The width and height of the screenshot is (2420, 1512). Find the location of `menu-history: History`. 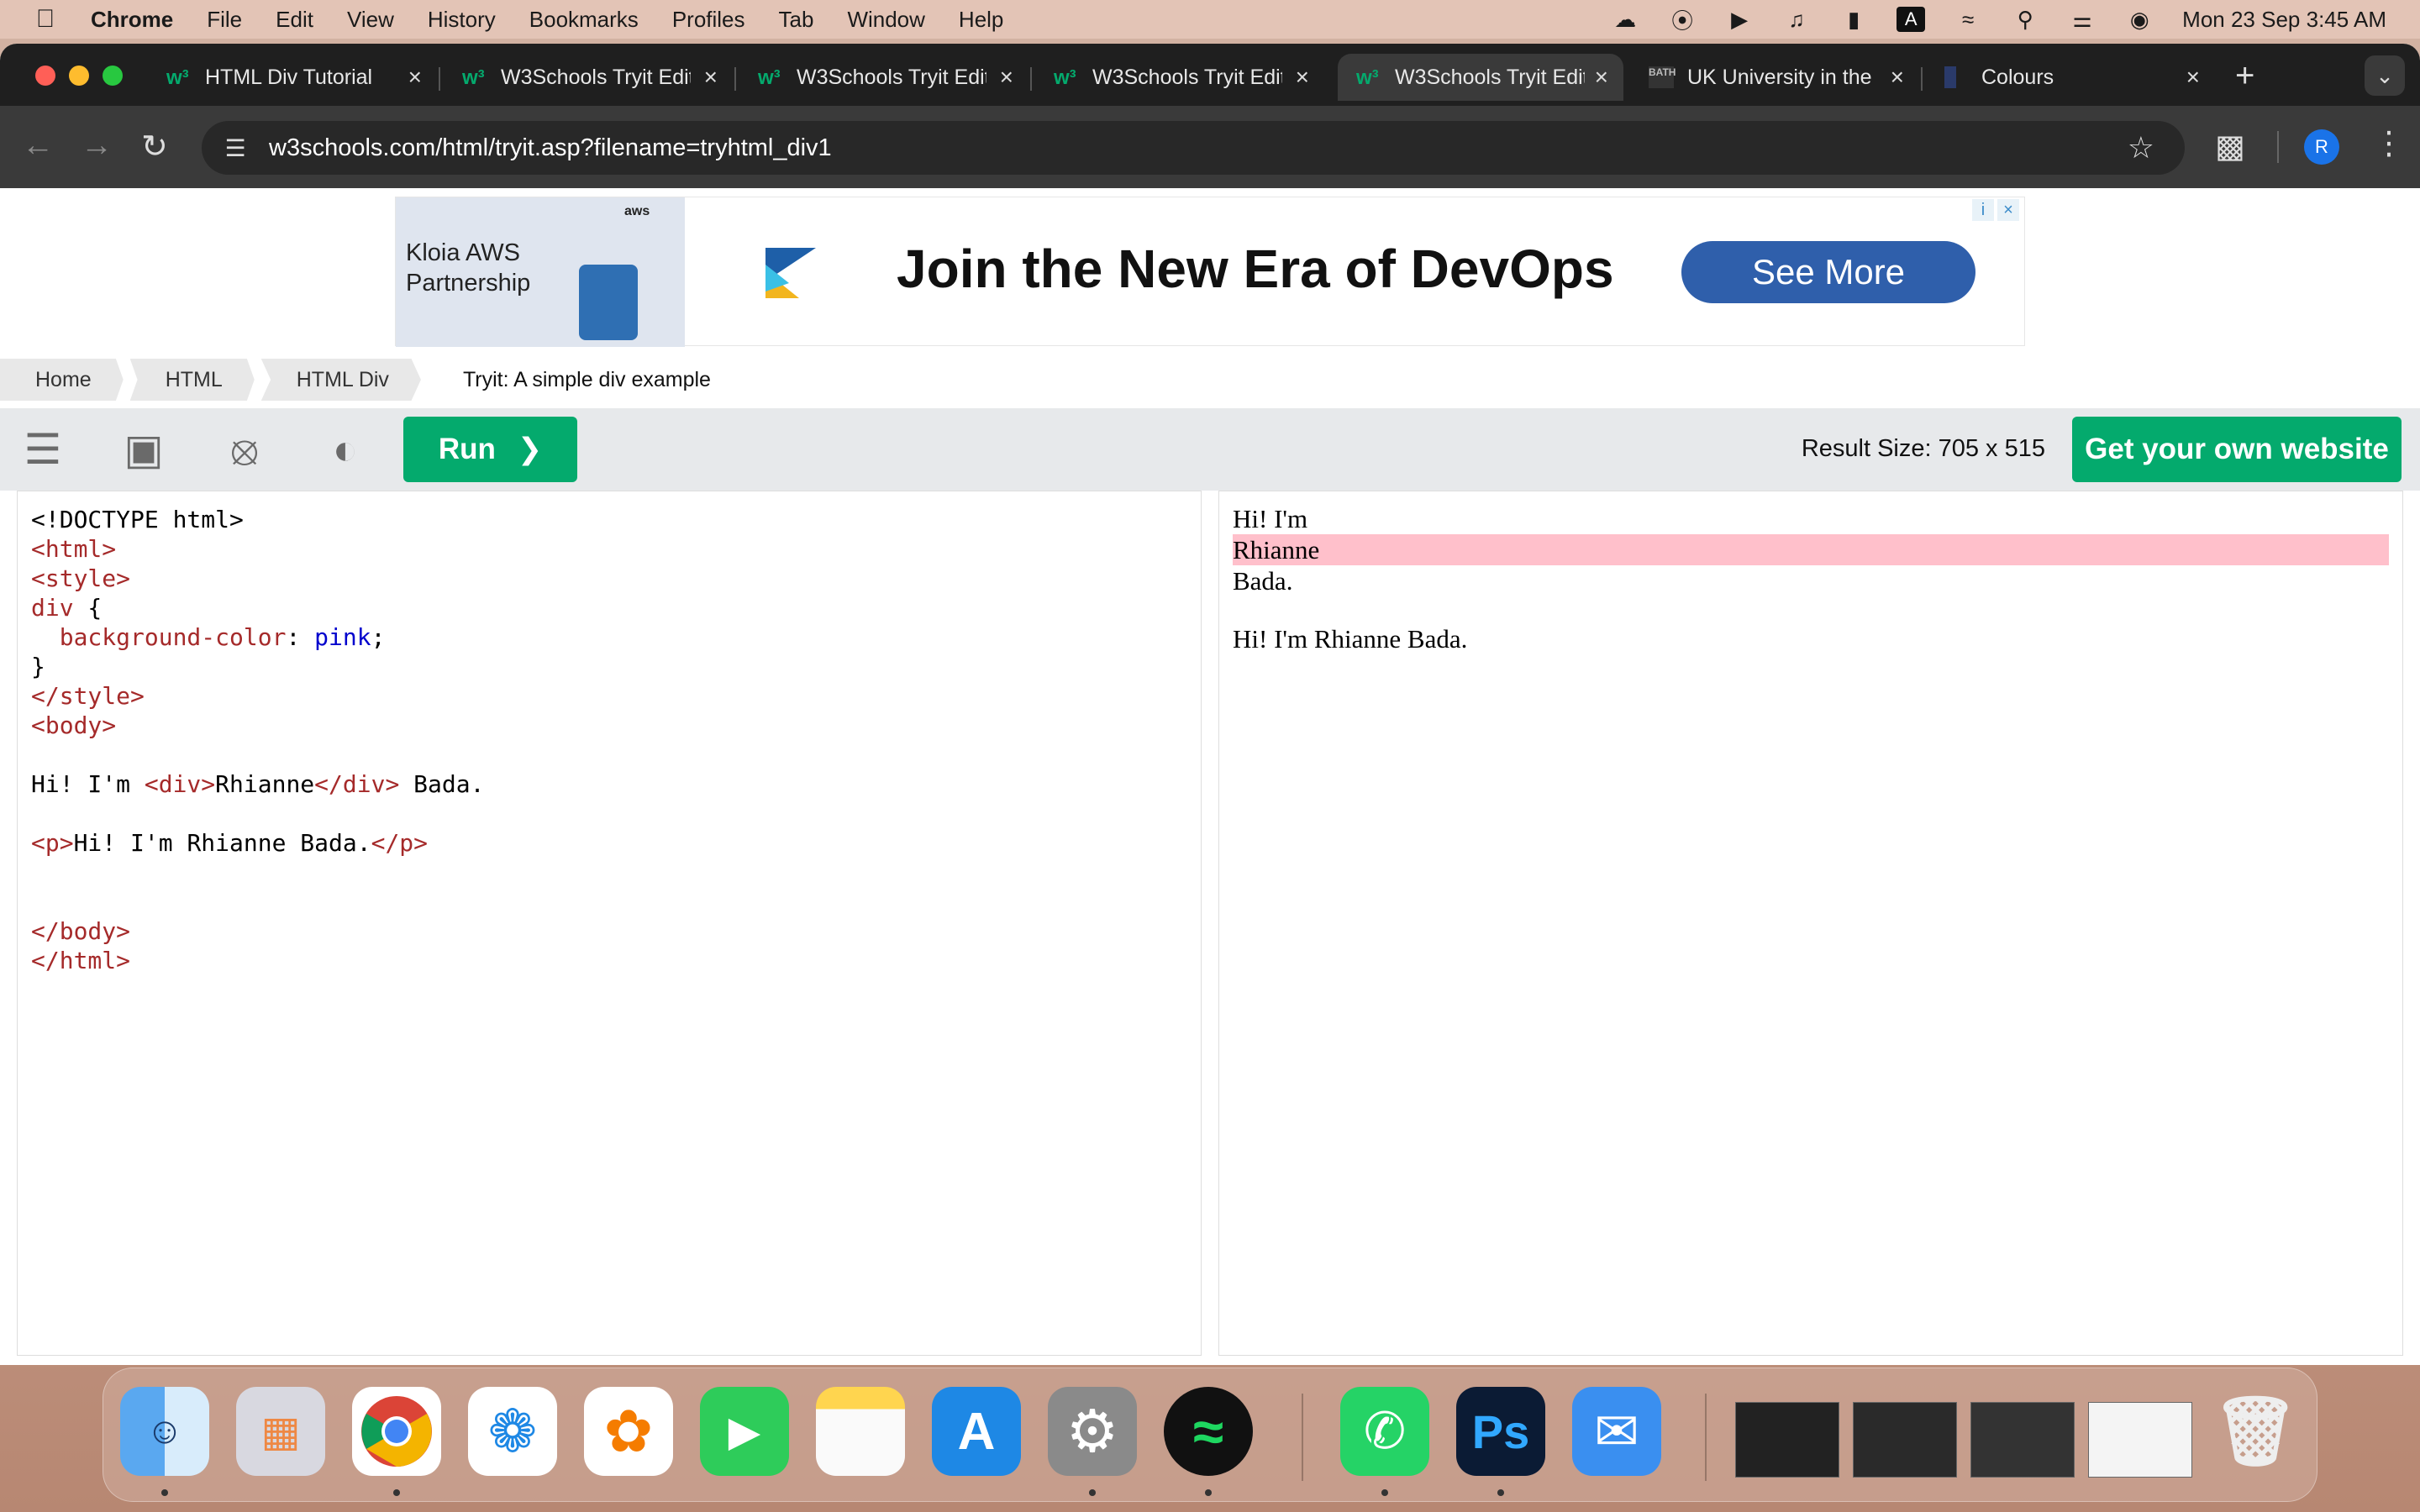

menu-history: History is located at coordinates (462, 20).